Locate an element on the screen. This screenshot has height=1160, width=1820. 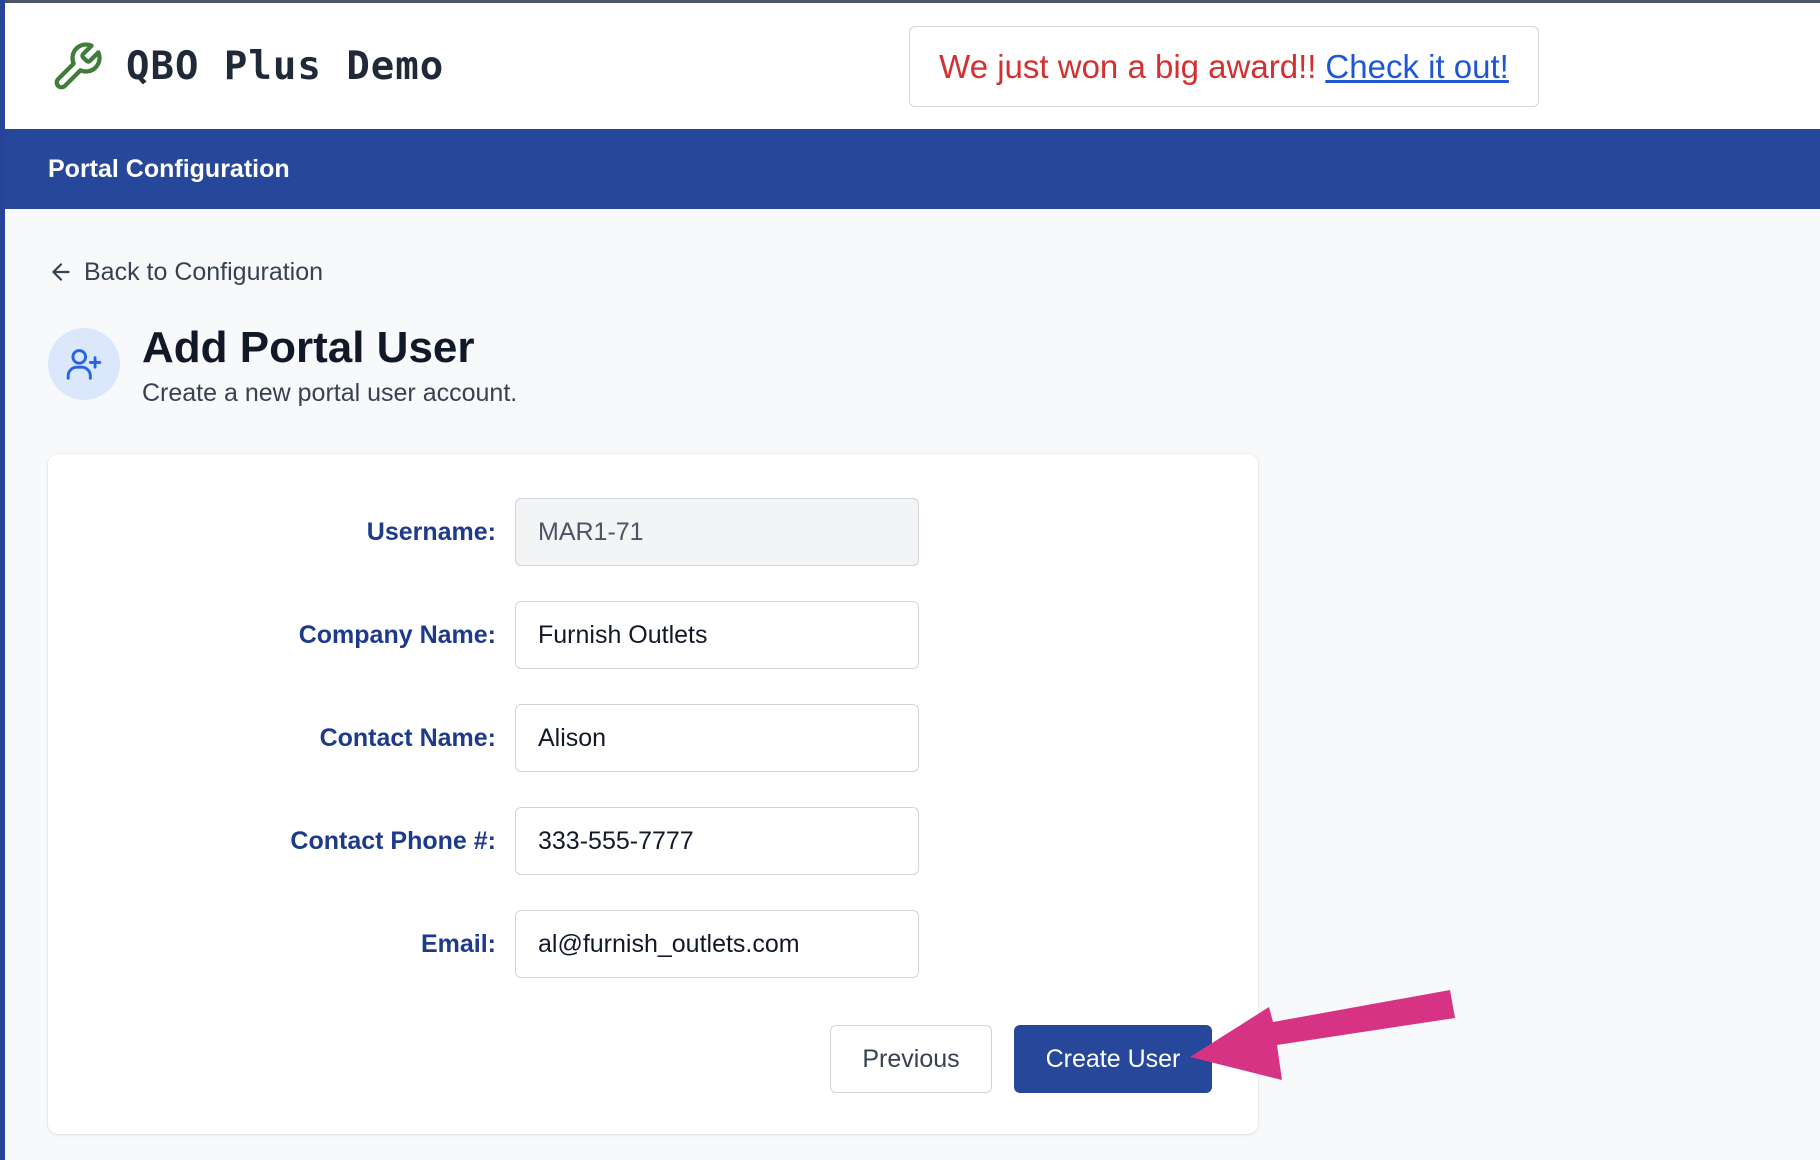
annotation-arrow-icon is located at coordinates (1322, 1035).